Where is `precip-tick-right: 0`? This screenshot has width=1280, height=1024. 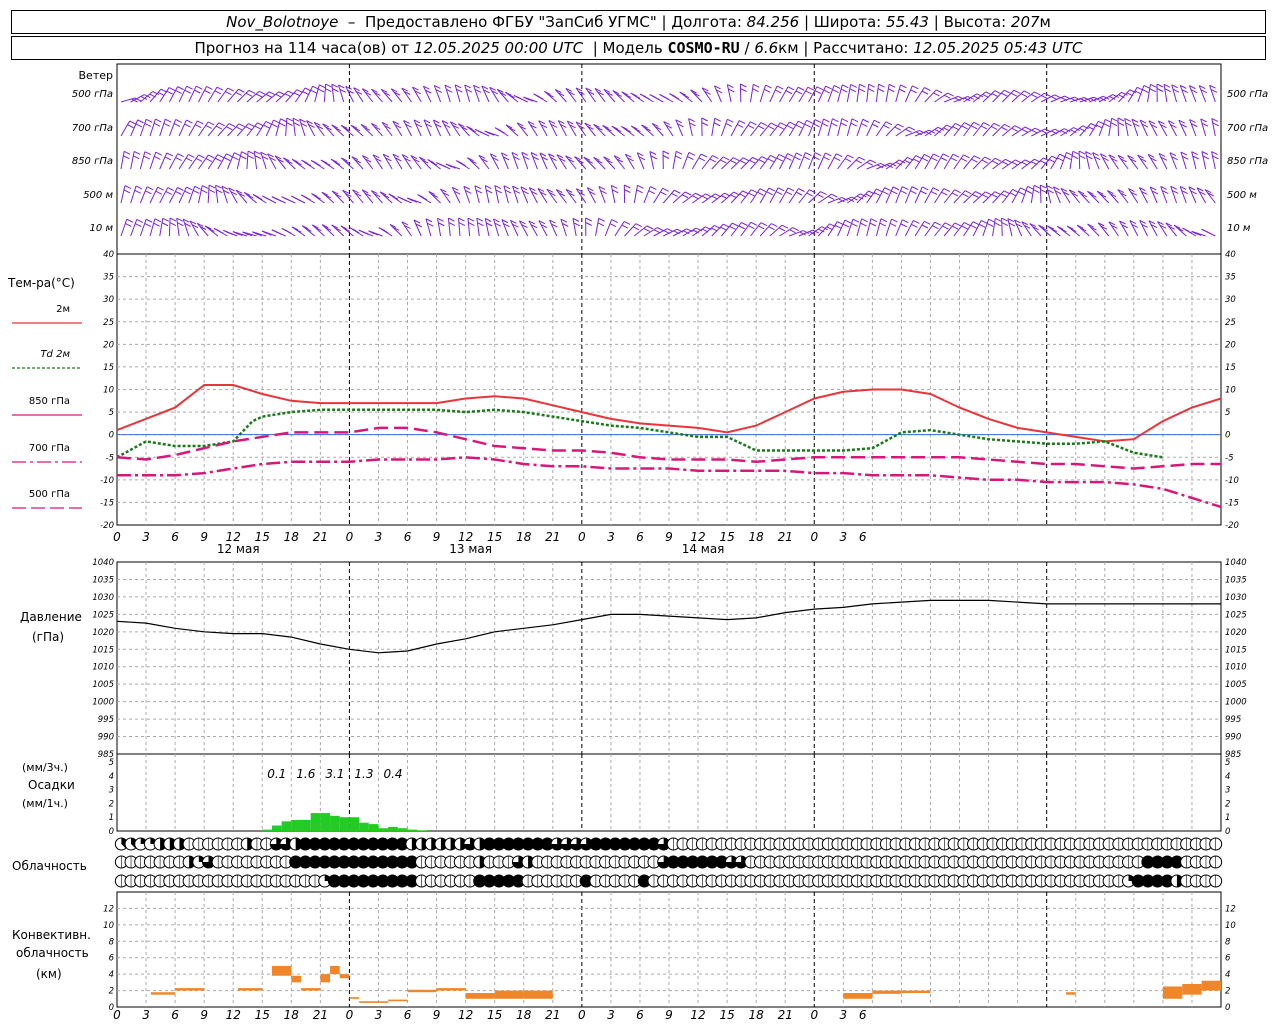
precip-tick-right: 0 is located at coordinates (1227, 832).